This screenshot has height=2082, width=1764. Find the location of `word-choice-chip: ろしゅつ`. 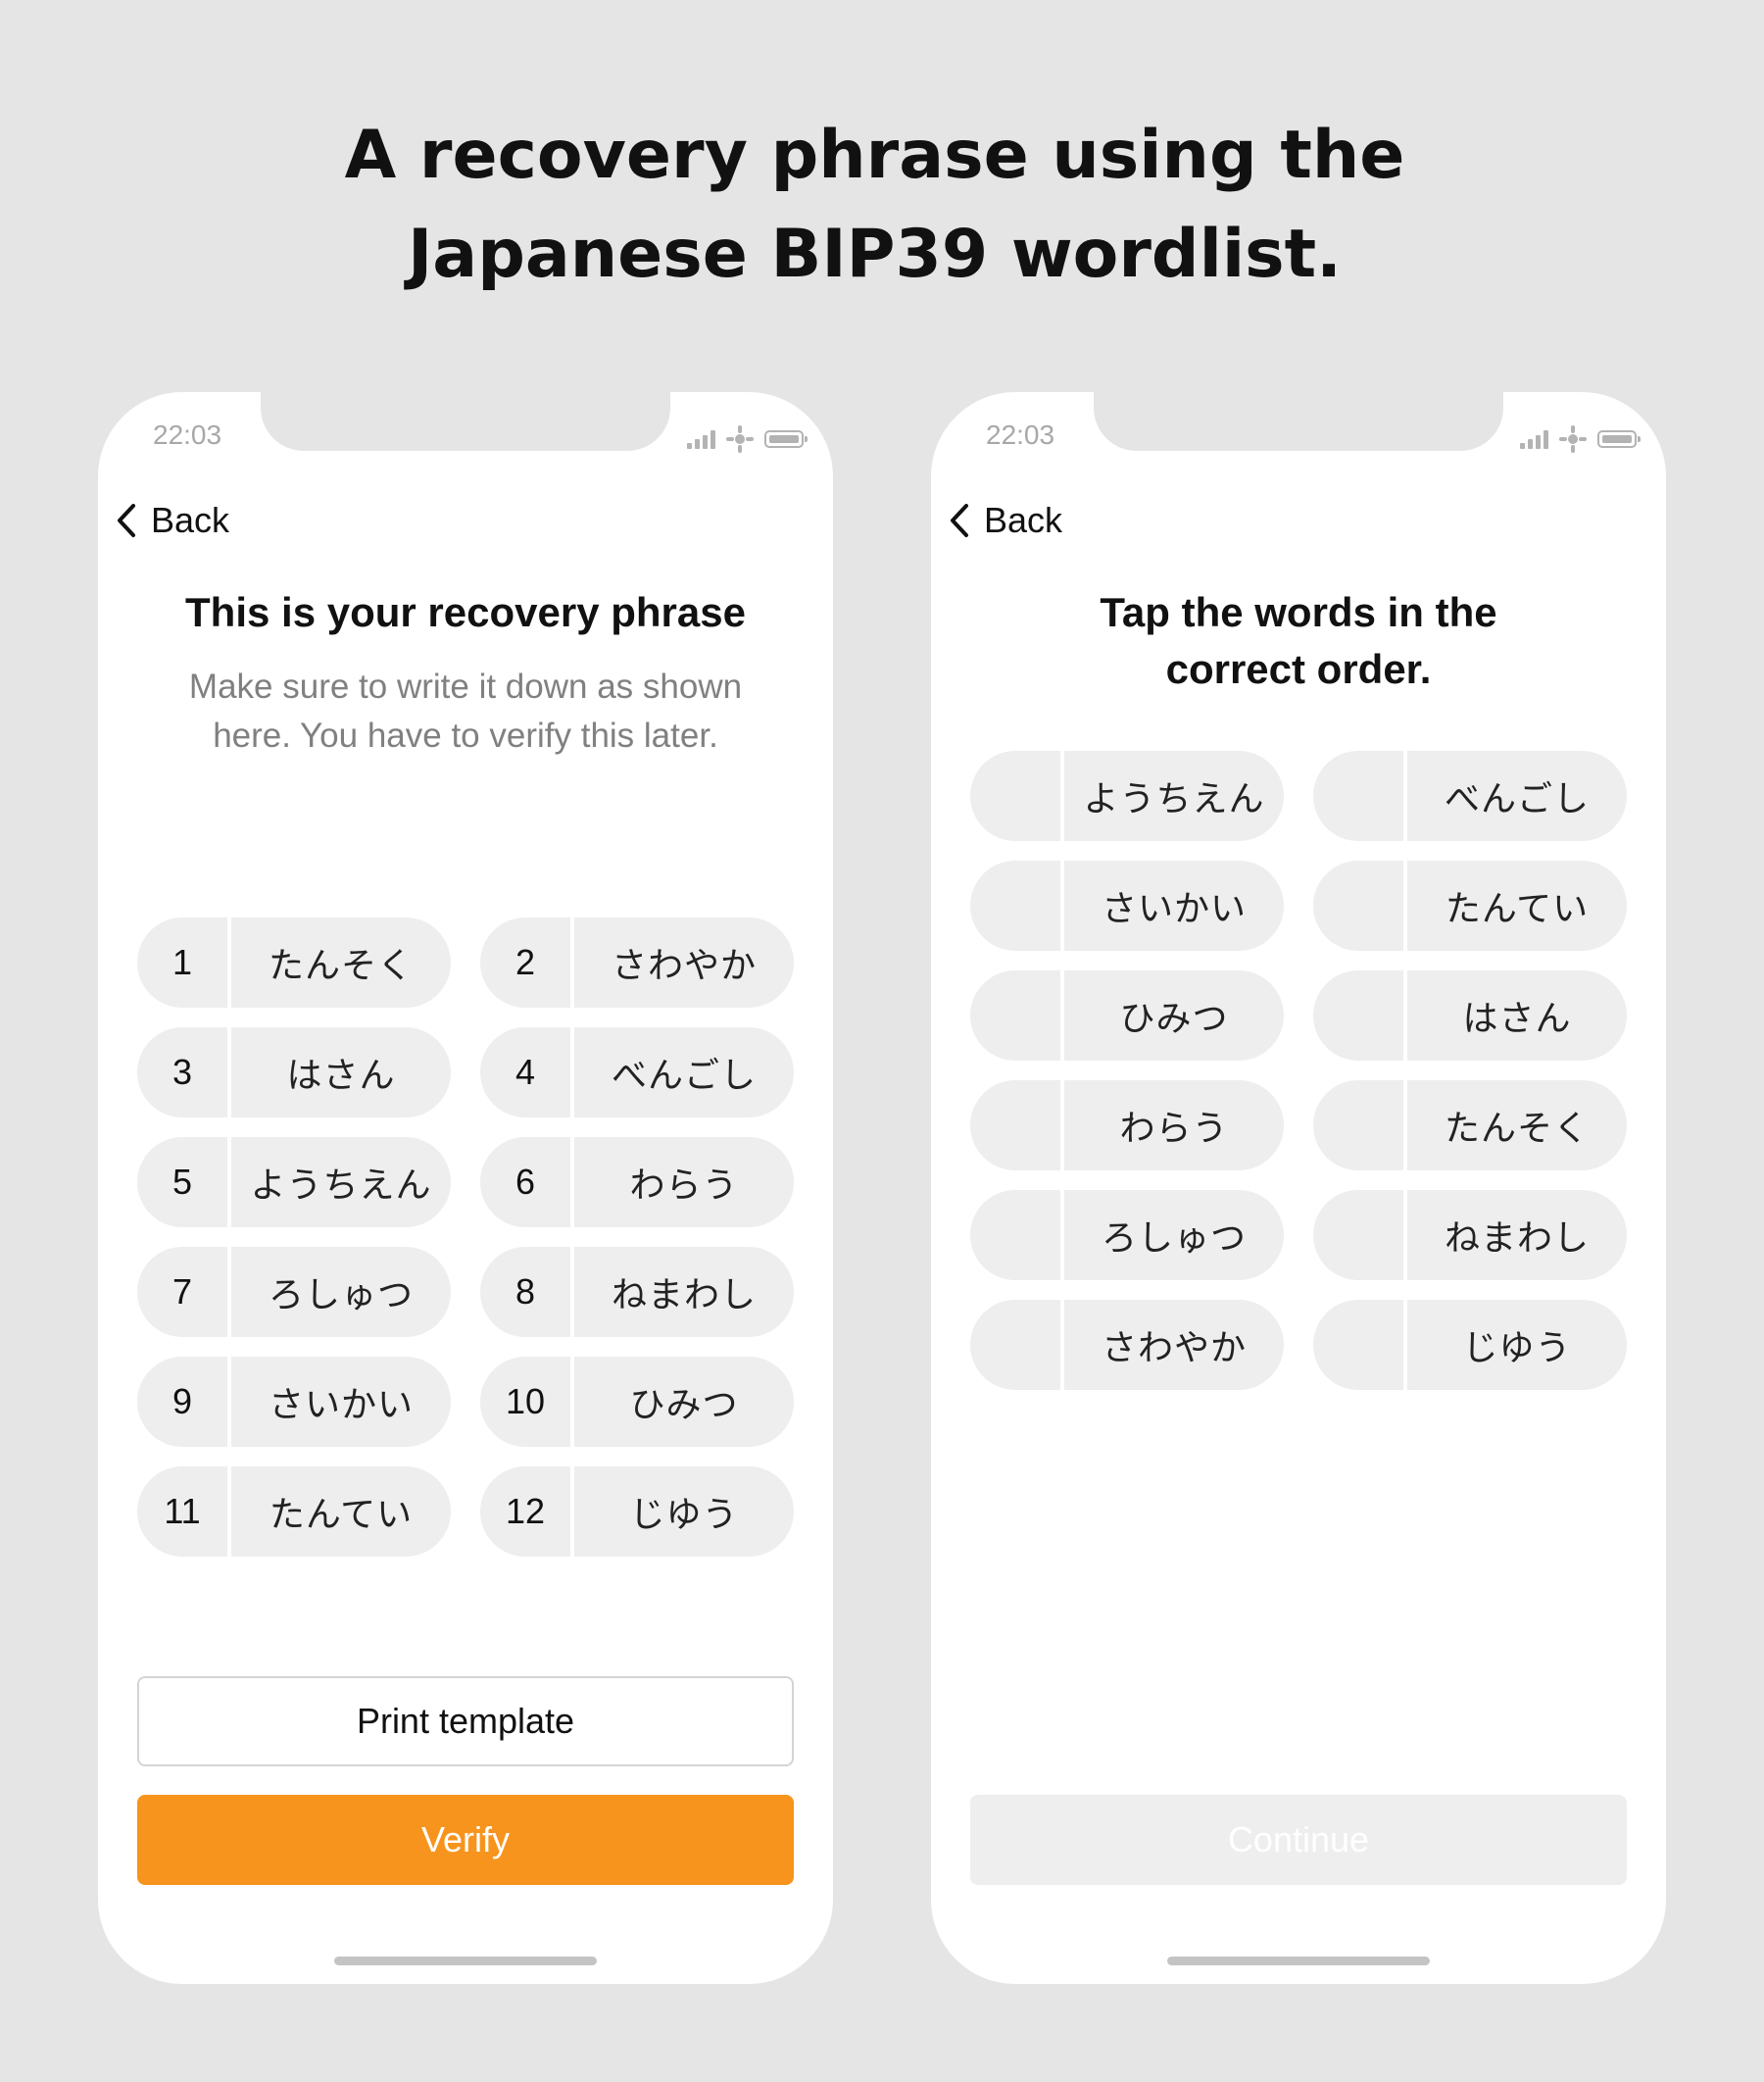

word-choice-chip: ろしゅつ is located at coordinates (1127, 1235).